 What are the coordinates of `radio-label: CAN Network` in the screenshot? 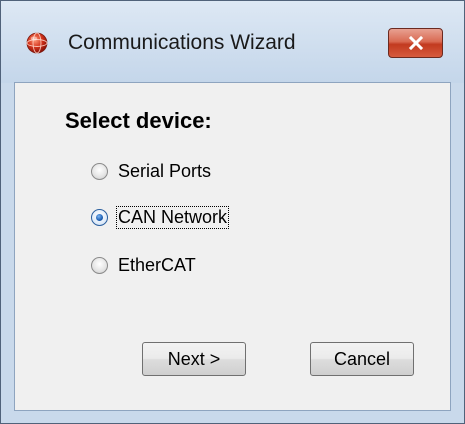 It's located at (172, 217).